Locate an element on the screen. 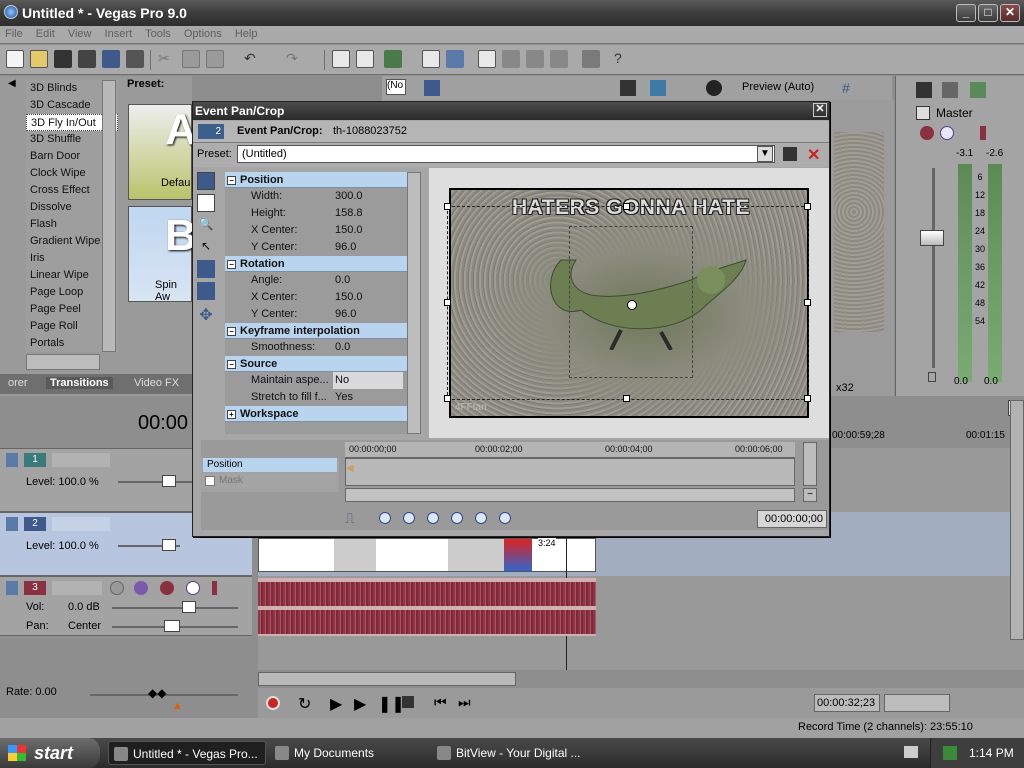  volume-slider-thumb is located at coordinates (189, 607).